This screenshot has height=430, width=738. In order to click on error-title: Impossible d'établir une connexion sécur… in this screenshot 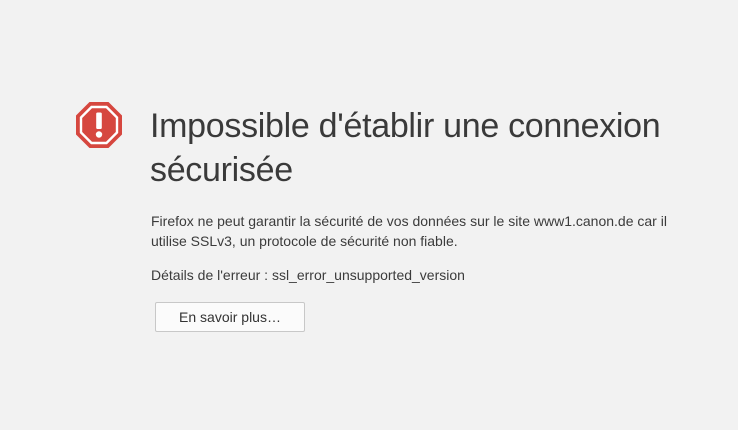, I will do `click(405, 148)`.